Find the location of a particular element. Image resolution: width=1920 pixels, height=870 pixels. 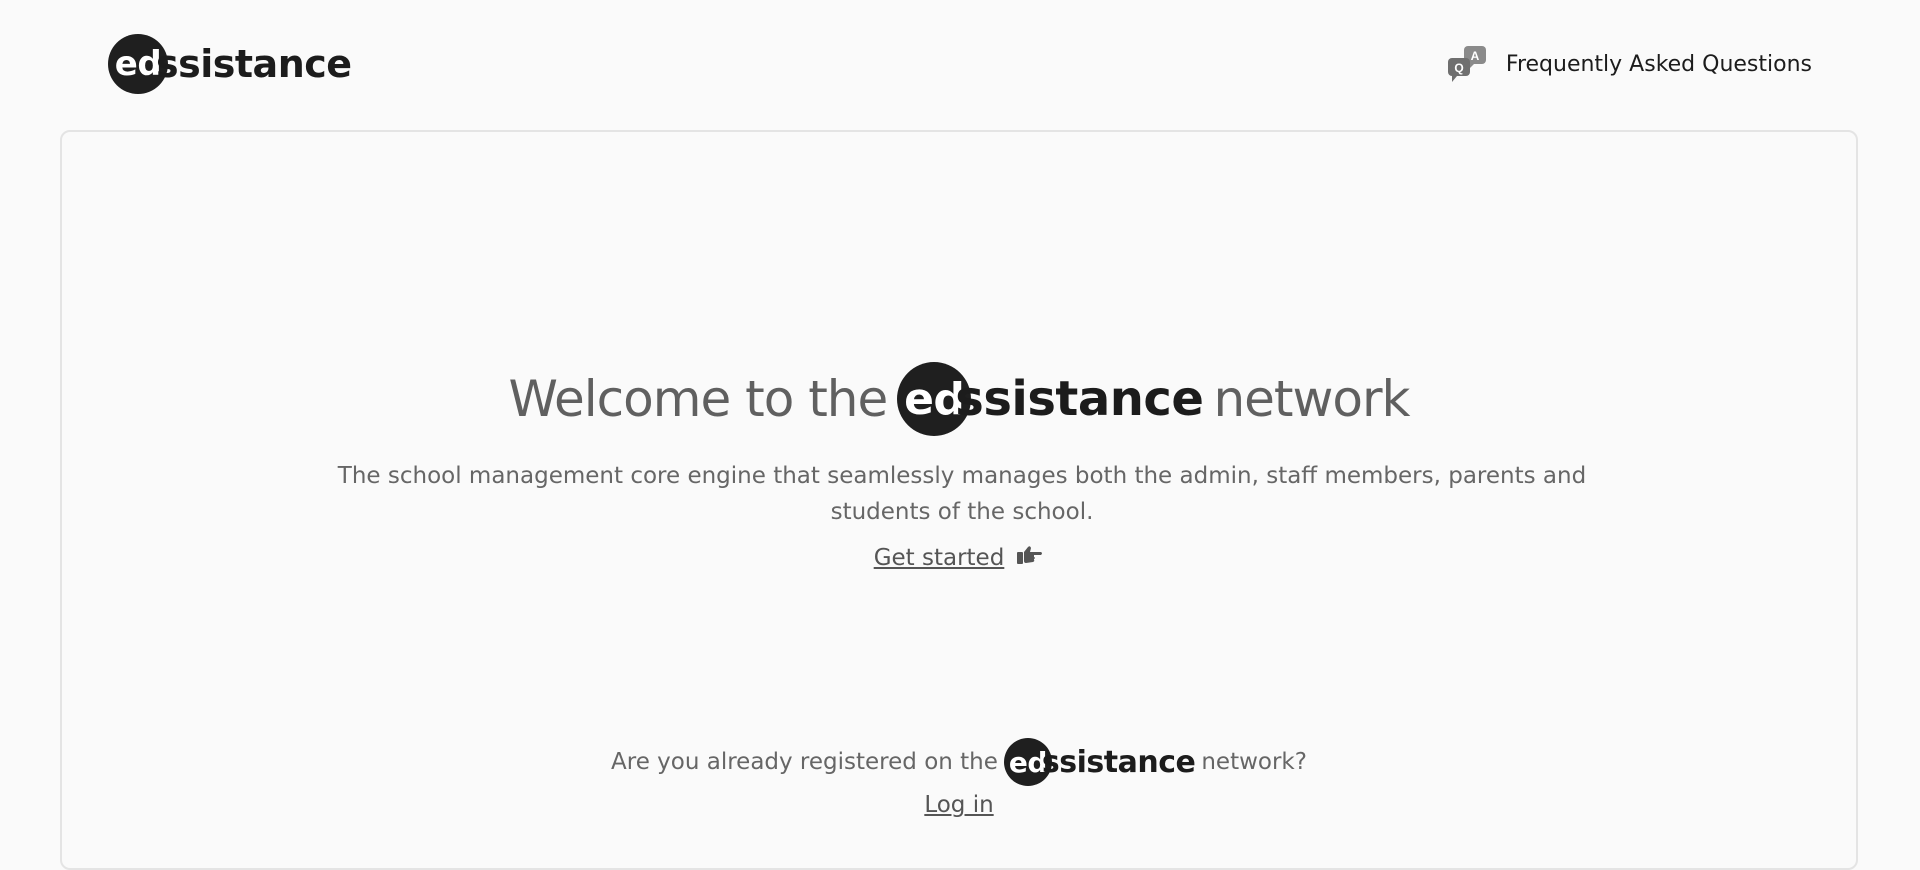

hero-prefix: Welcome to the is located at coordinates (698, 399).